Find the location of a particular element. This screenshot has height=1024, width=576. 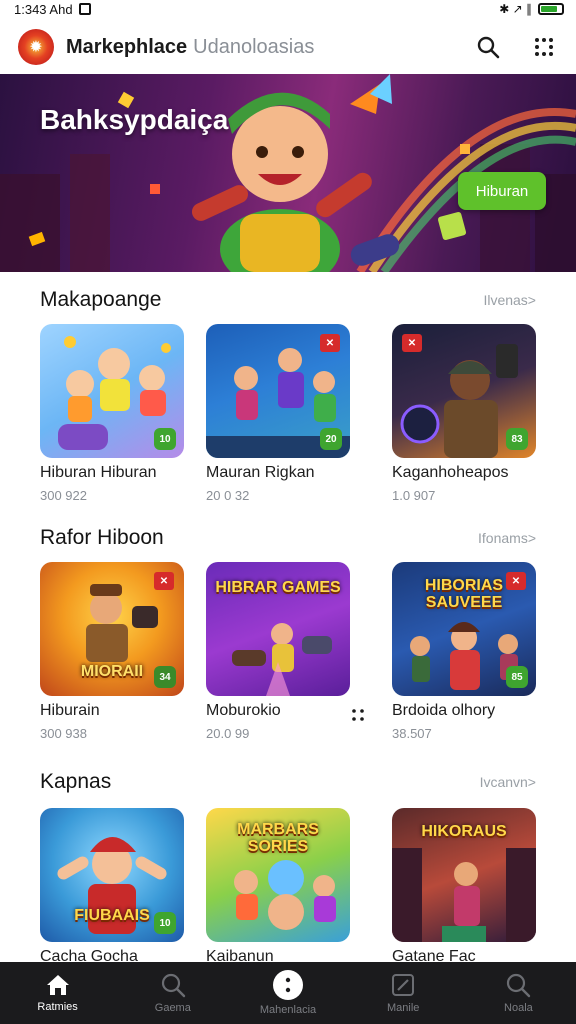

nav-label: Ratmies is located at coordinates (57, 1007).